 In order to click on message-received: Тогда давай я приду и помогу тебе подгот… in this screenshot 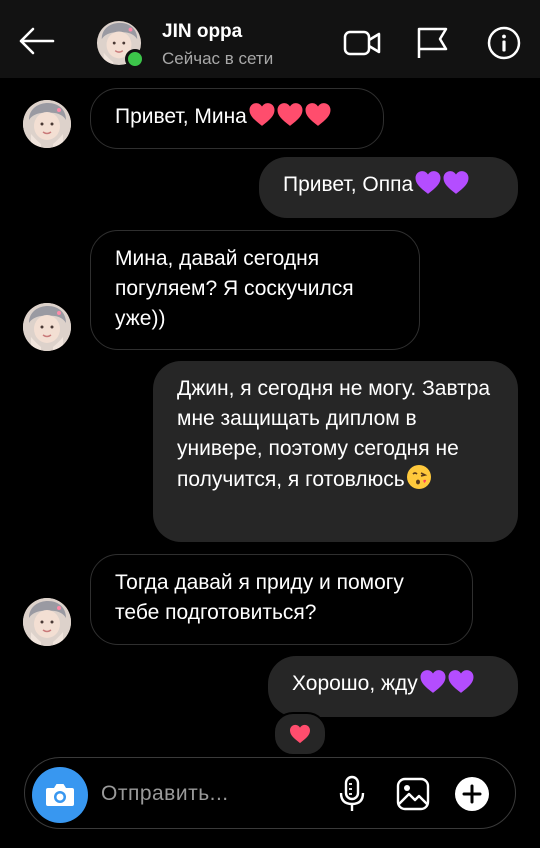, I will do `click(281, 599)`.